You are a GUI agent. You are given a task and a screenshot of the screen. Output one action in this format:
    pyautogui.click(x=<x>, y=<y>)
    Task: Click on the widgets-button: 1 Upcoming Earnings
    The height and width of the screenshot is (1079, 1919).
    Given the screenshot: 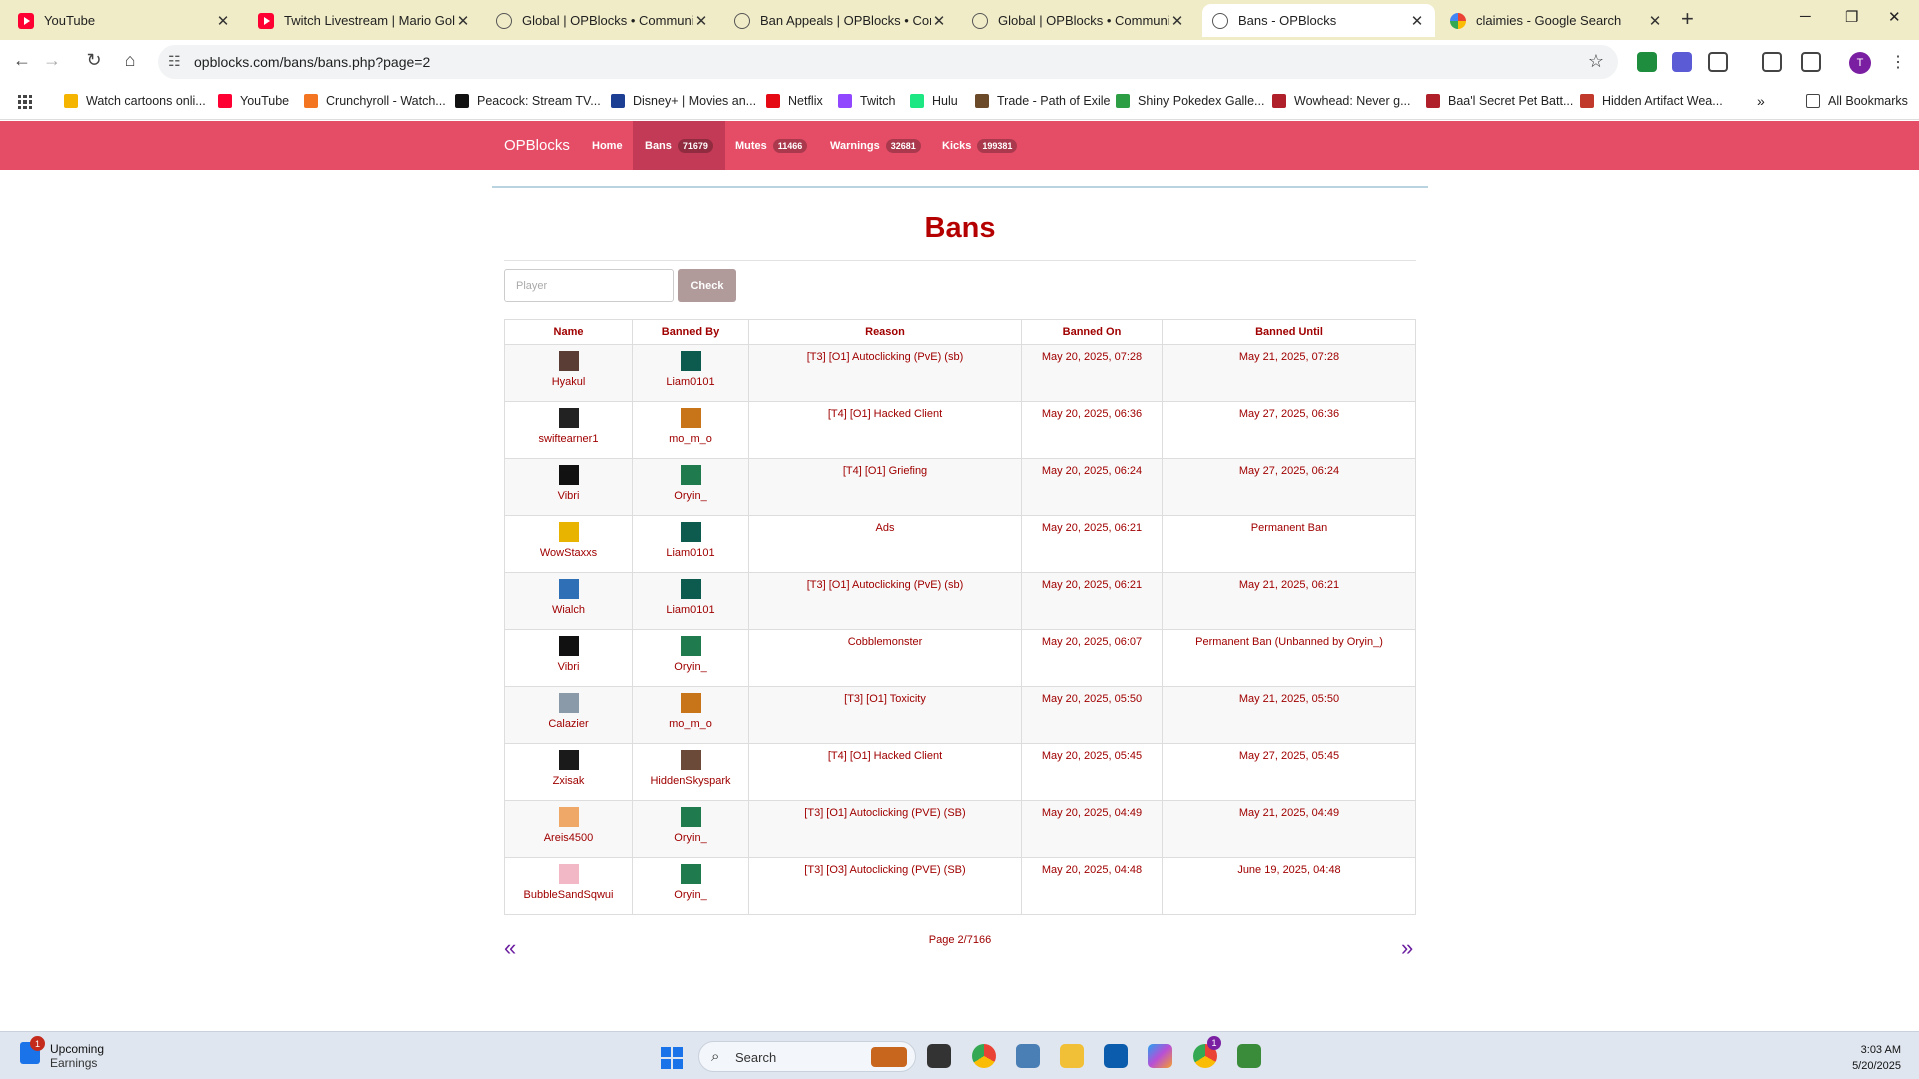 What is the action you would take?
    pyautogui.click(x=62, y=1053)
    